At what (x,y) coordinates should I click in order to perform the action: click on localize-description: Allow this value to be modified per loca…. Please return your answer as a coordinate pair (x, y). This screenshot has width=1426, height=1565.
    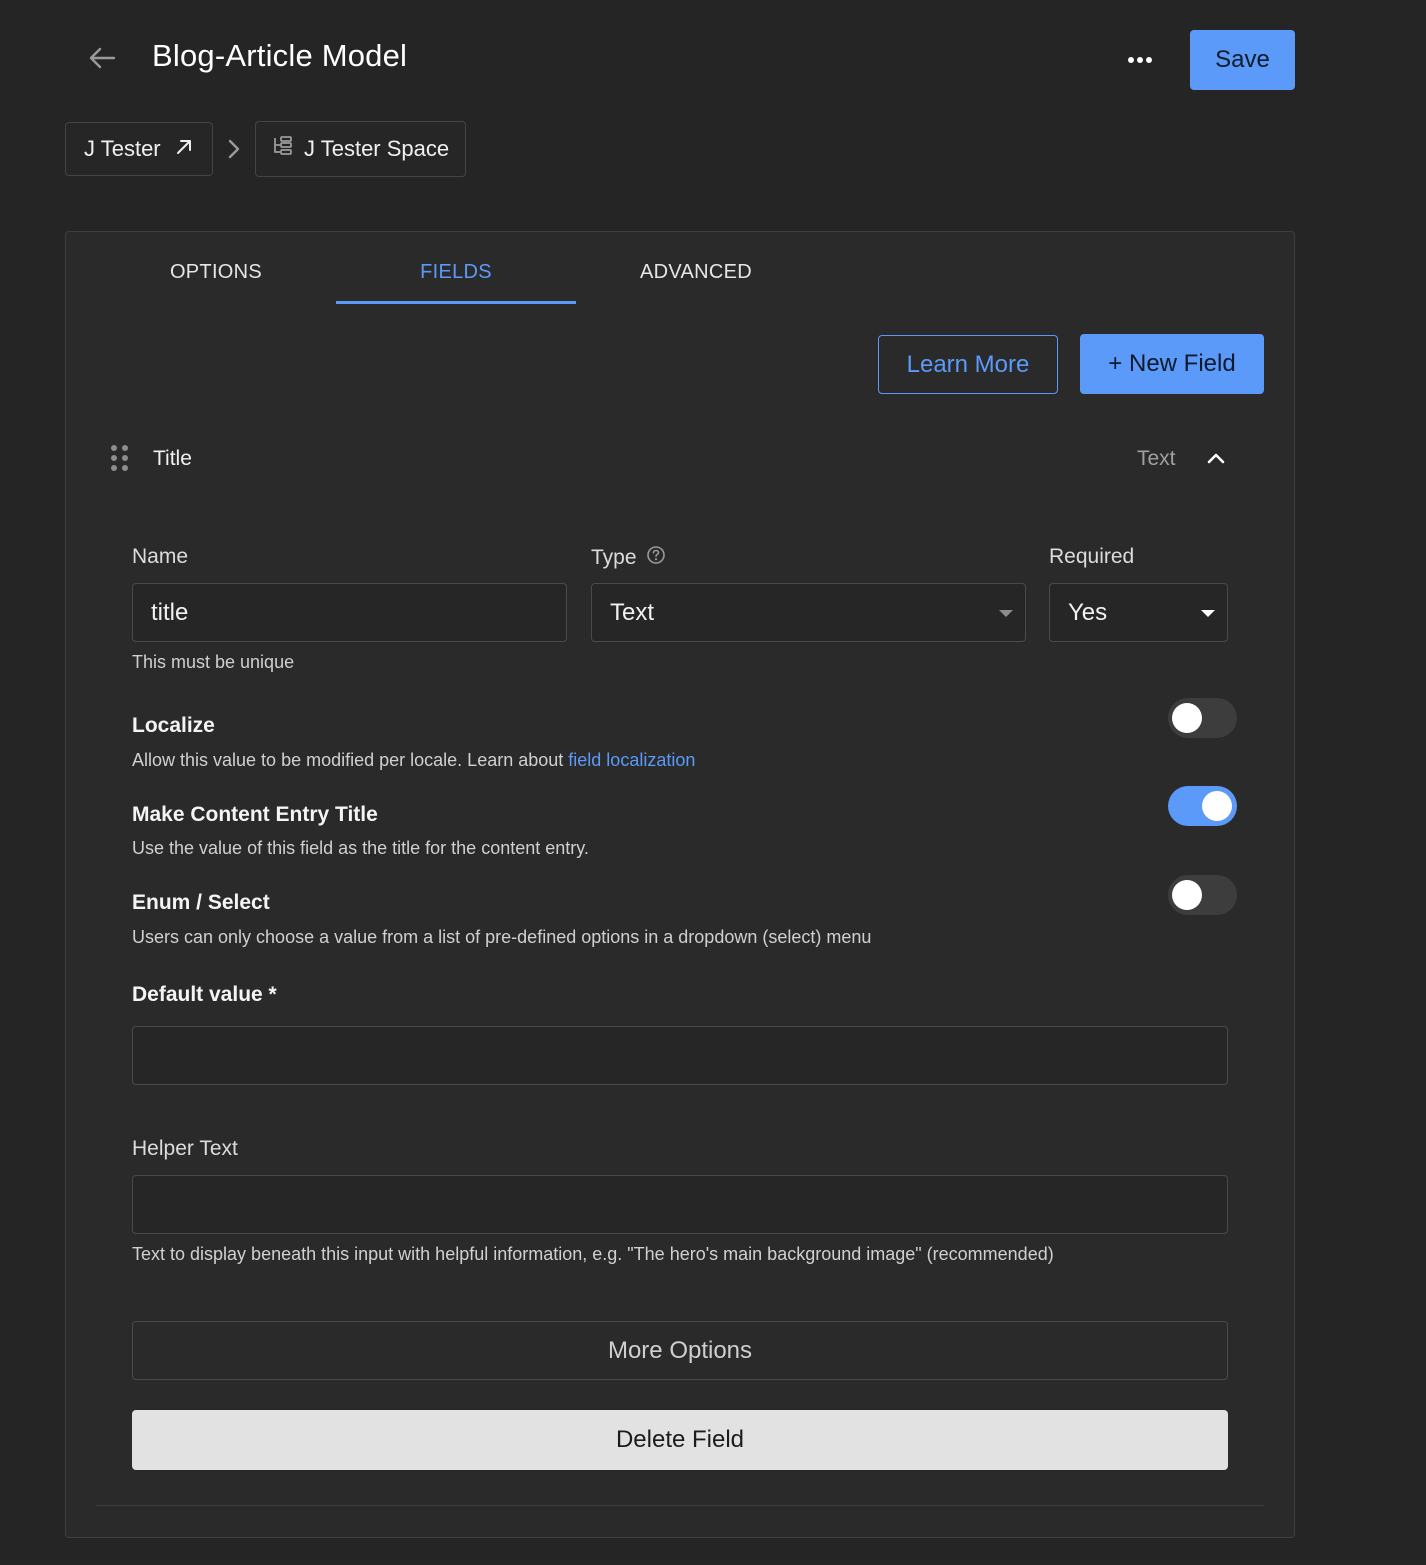
    Looking at the image, I should click on (413, 760).